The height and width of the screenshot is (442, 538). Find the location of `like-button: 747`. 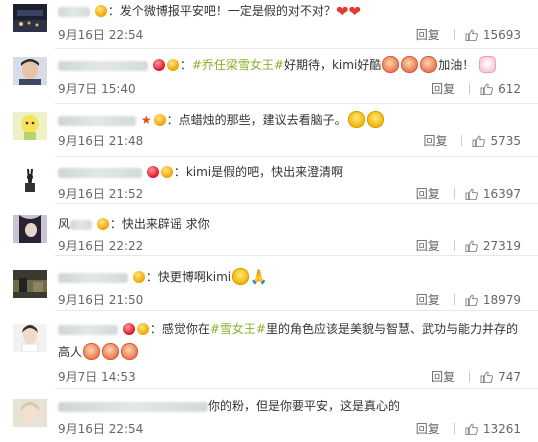

like-button: 747 is located at coordinates (500, 377).